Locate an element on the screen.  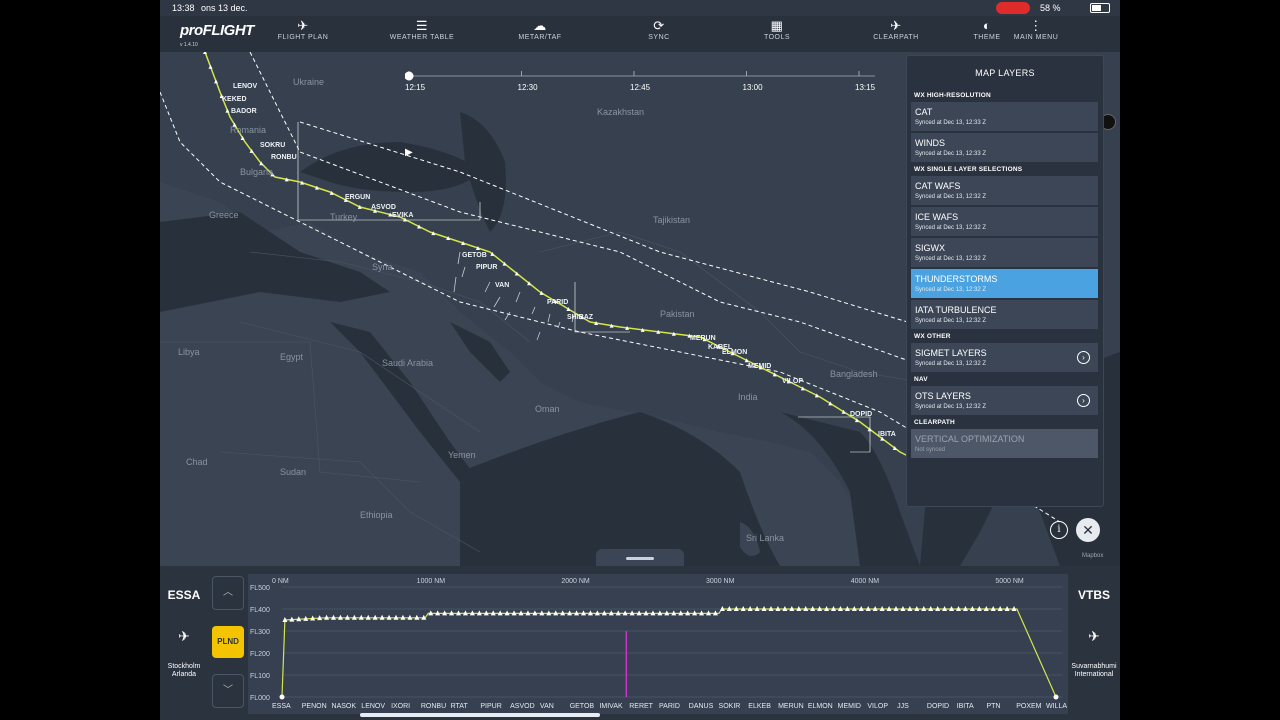
map-waypoint: MEMID is located at coordinates (759, 366).